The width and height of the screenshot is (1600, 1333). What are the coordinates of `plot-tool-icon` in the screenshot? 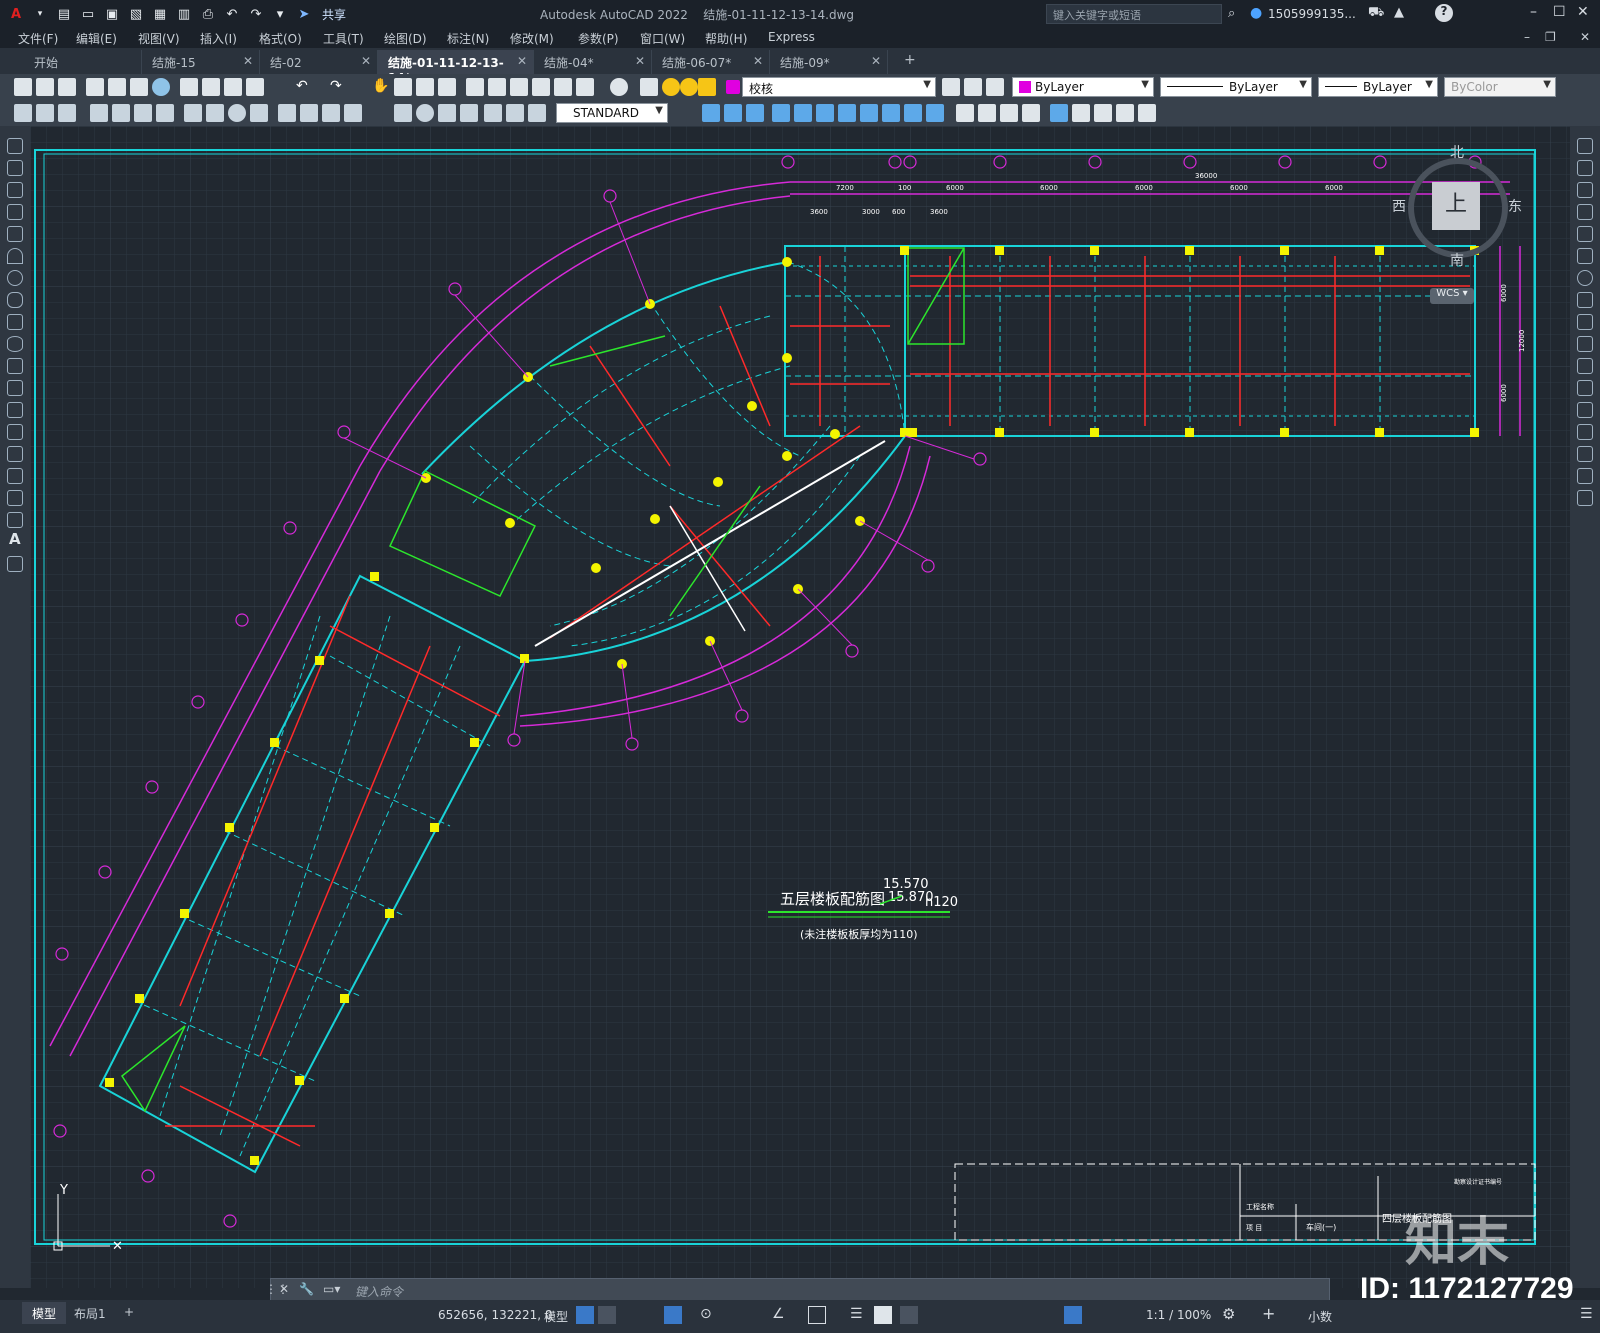 It's located at (95, 87).